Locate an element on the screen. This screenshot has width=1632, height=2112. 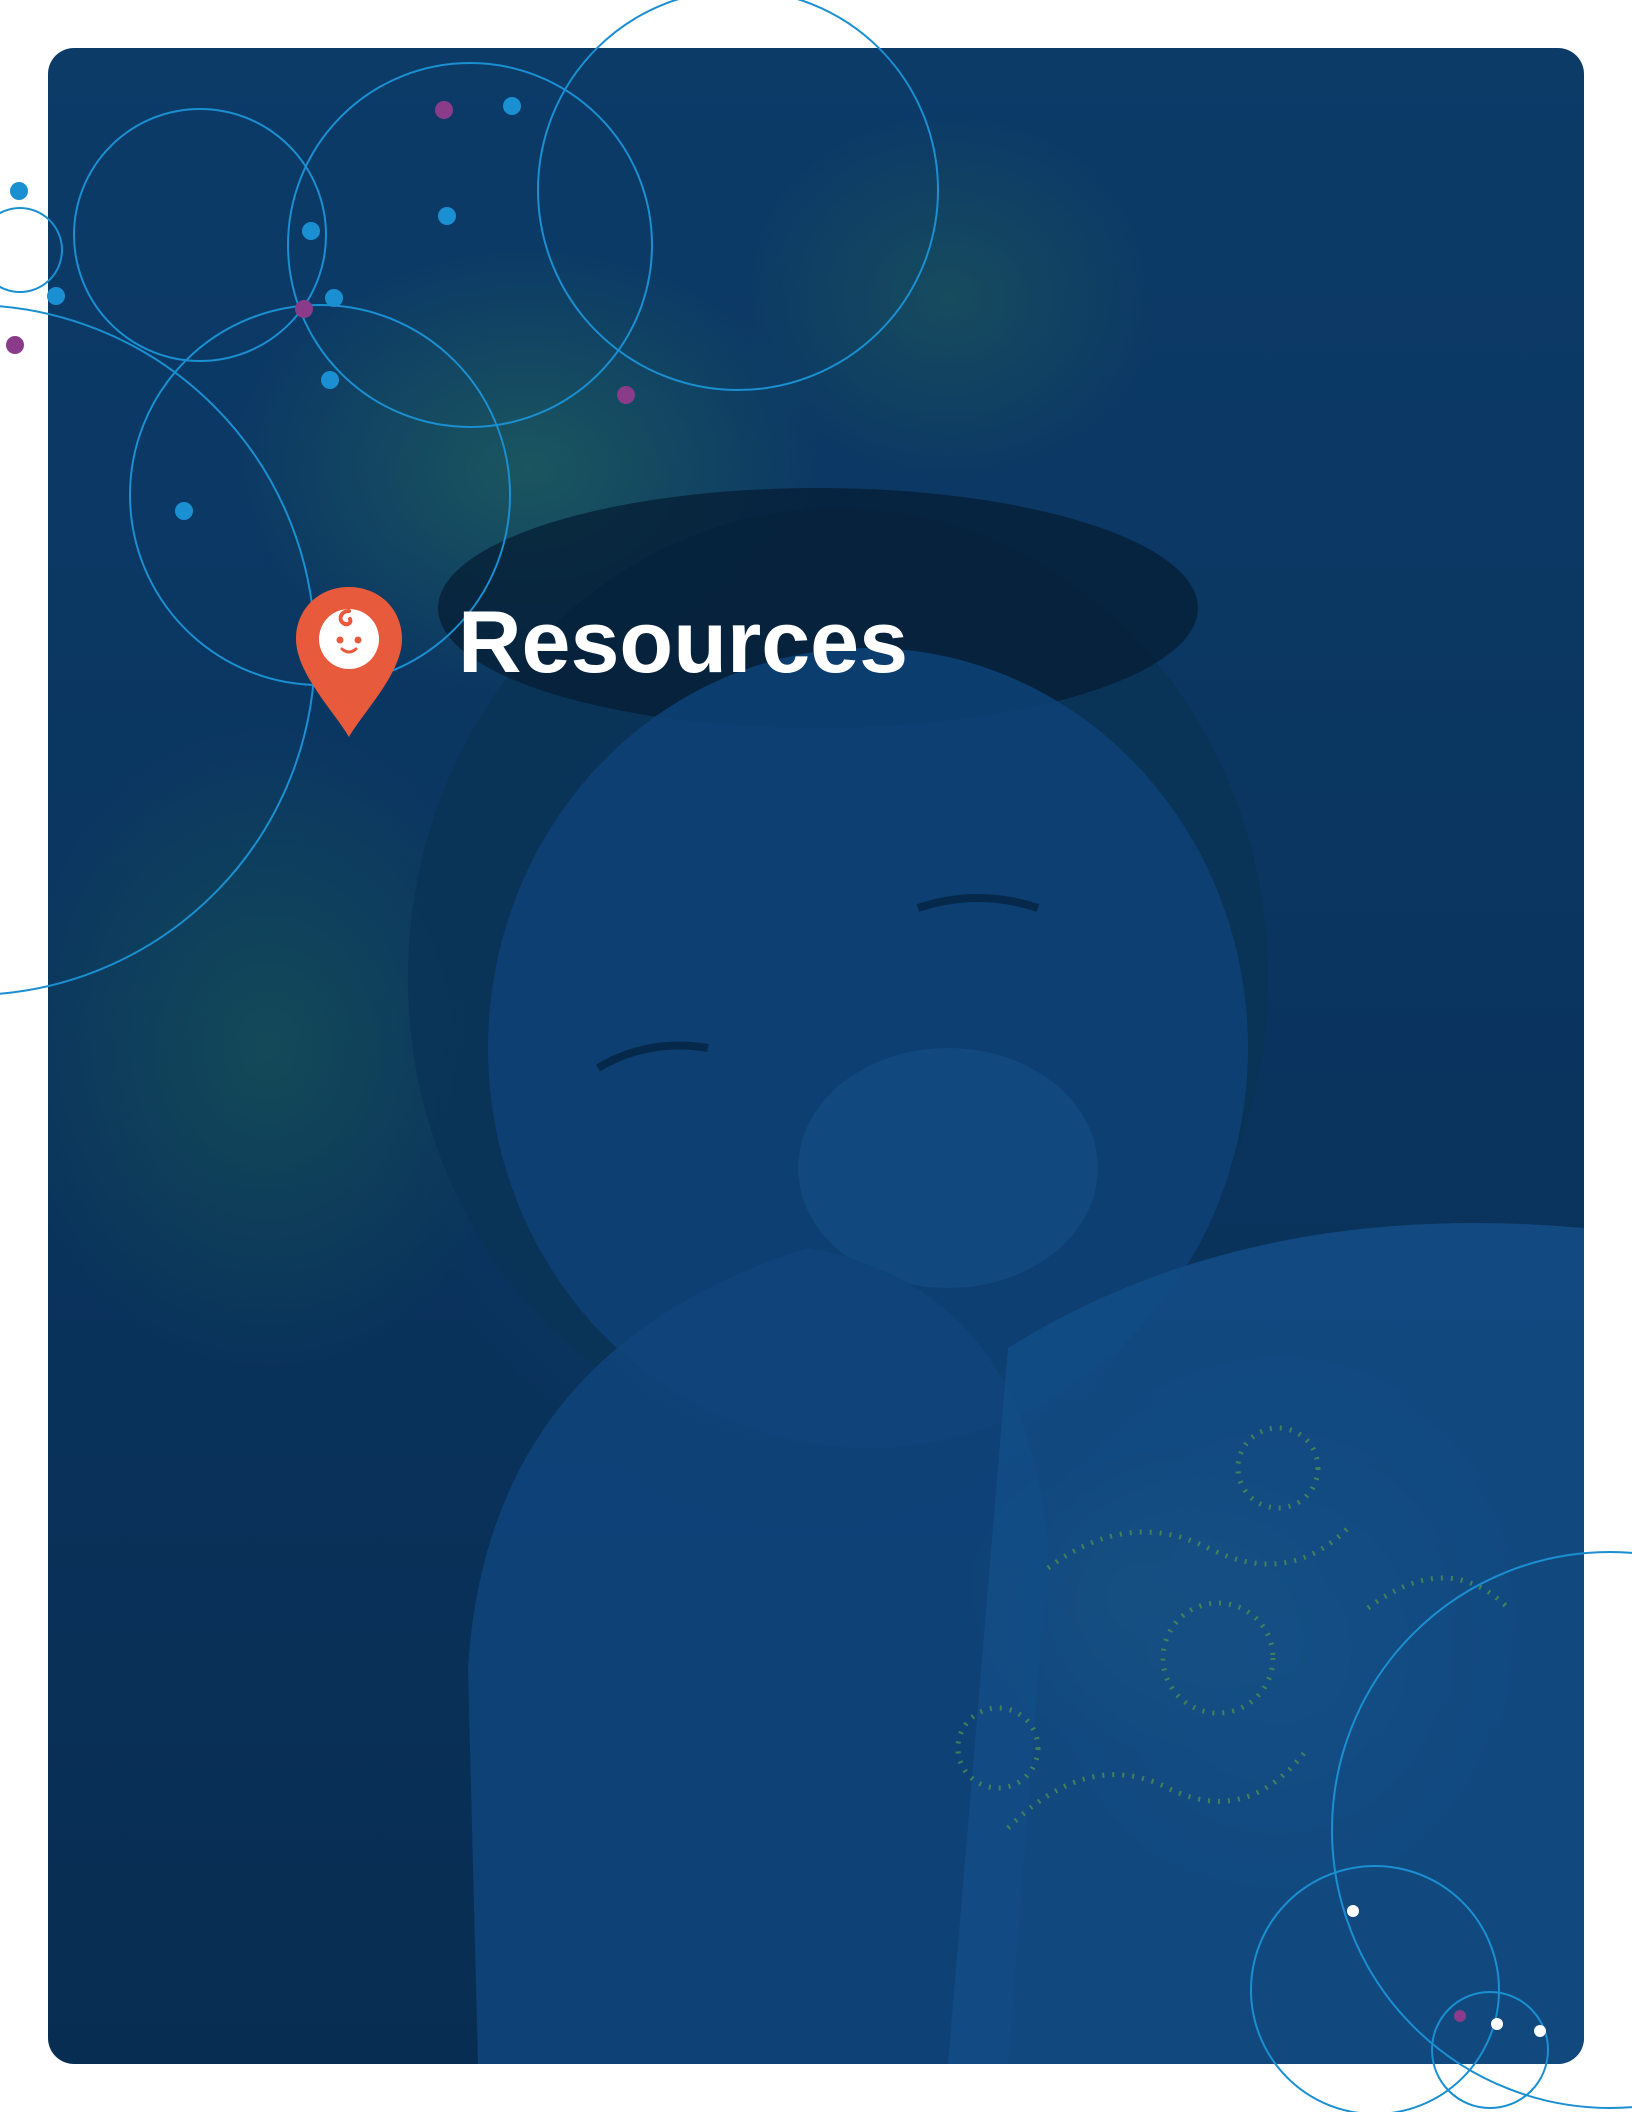
title-logo is located at coordinates (349, 662).